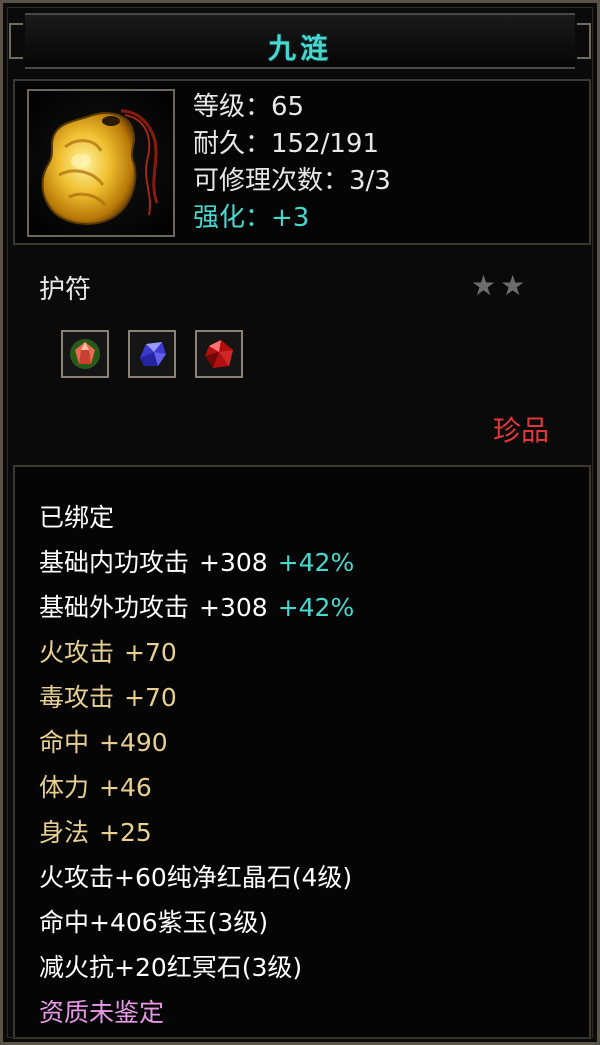 This screenshot has height=1045, width=600. Describe the element at coordinates (196, 742) in the screenshot. I see `attribute-row: 命中 +490` at that location.